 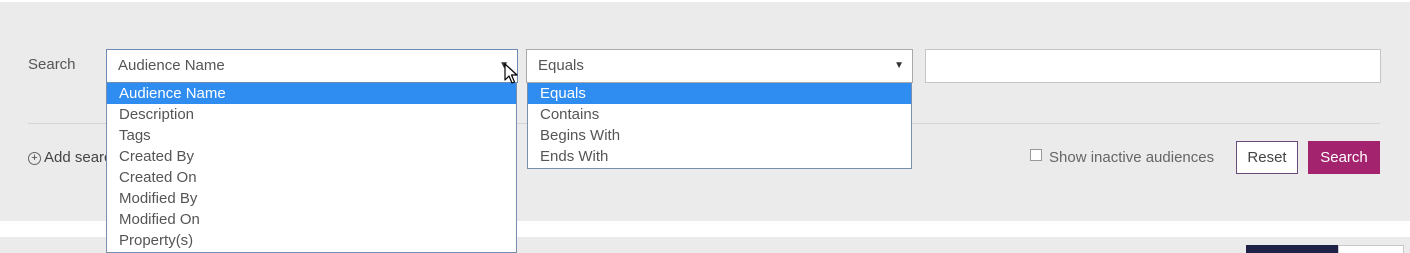 I want to click on field-option: Tags, so click(x=311, y=135).